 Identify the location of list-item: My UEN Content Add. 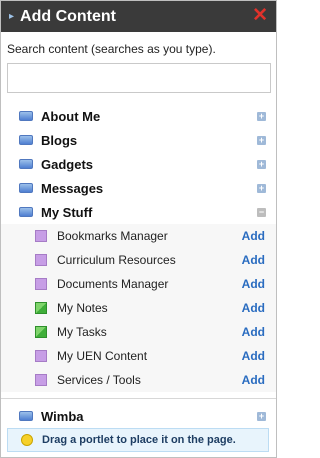
(138, 356).